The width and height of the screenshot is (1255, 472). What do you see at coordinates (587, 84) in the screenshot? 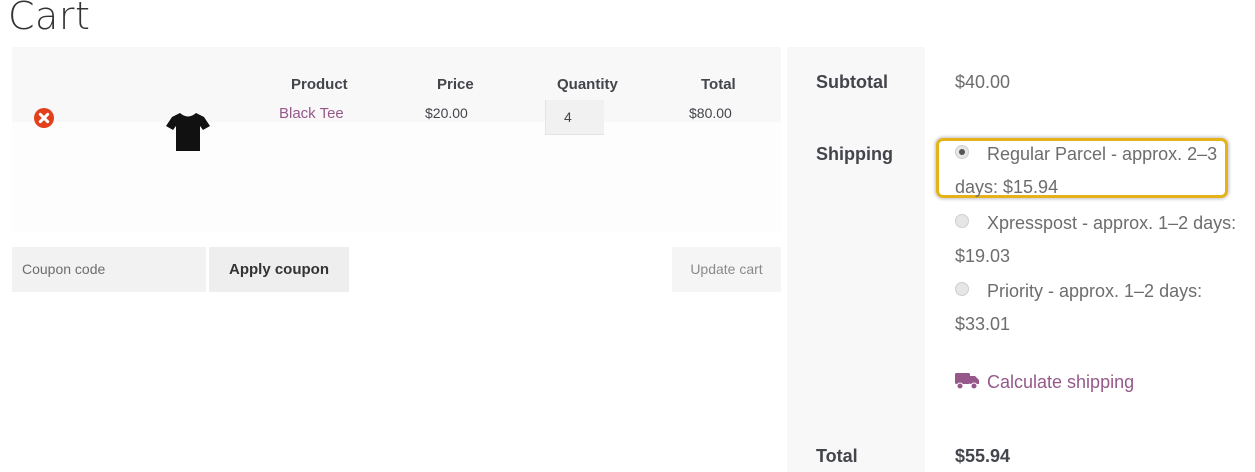
I see `column-header-quantity: Quantity` at bounding box center [587, 84].